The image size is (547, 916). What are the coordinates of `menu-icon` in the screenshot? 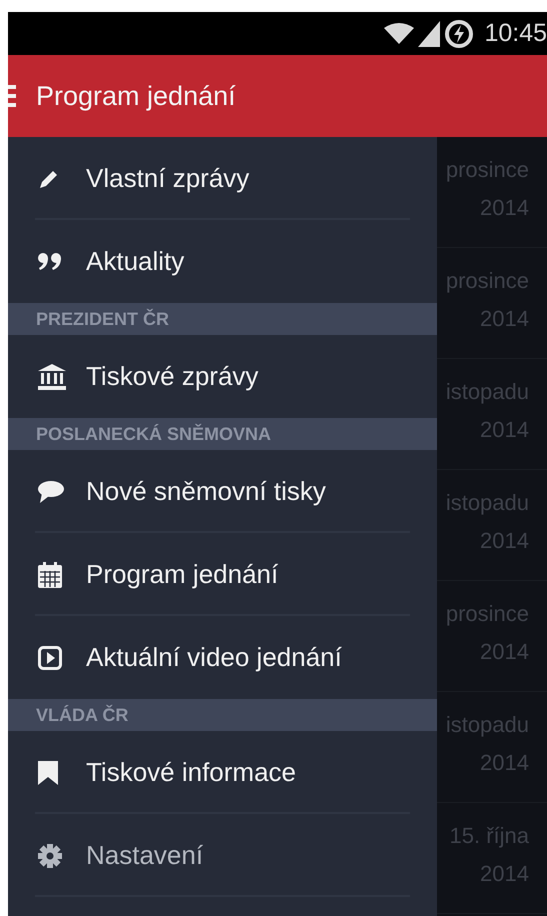 It's located at (12, 96).